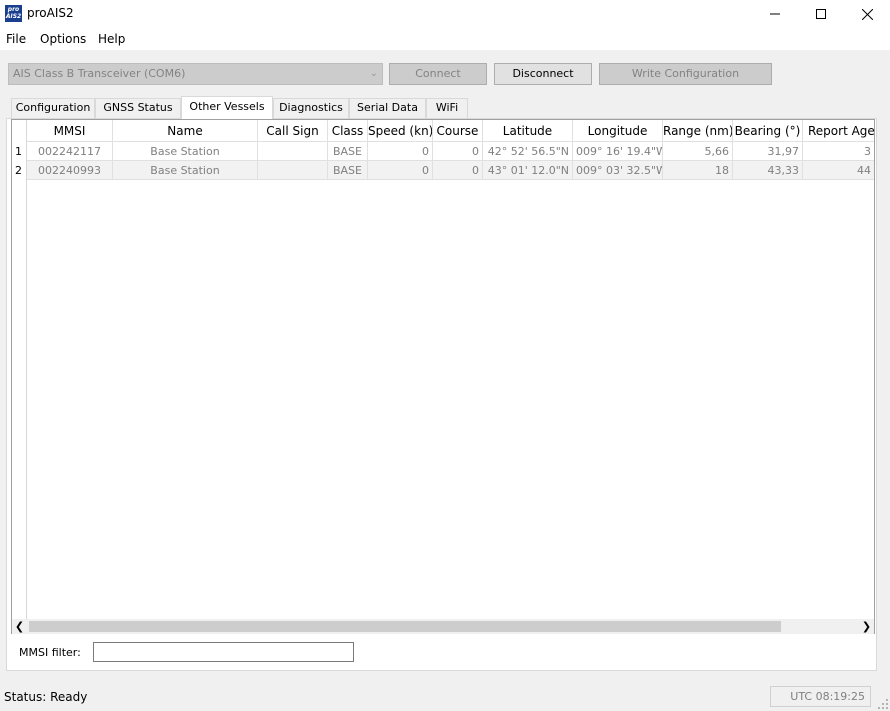 The width and height of the screenshot is (890, 711). What do you see at coordinates (223, 652) in the screenshot?
I see `mmsi-filter-input` at bounding box center [223, 652].